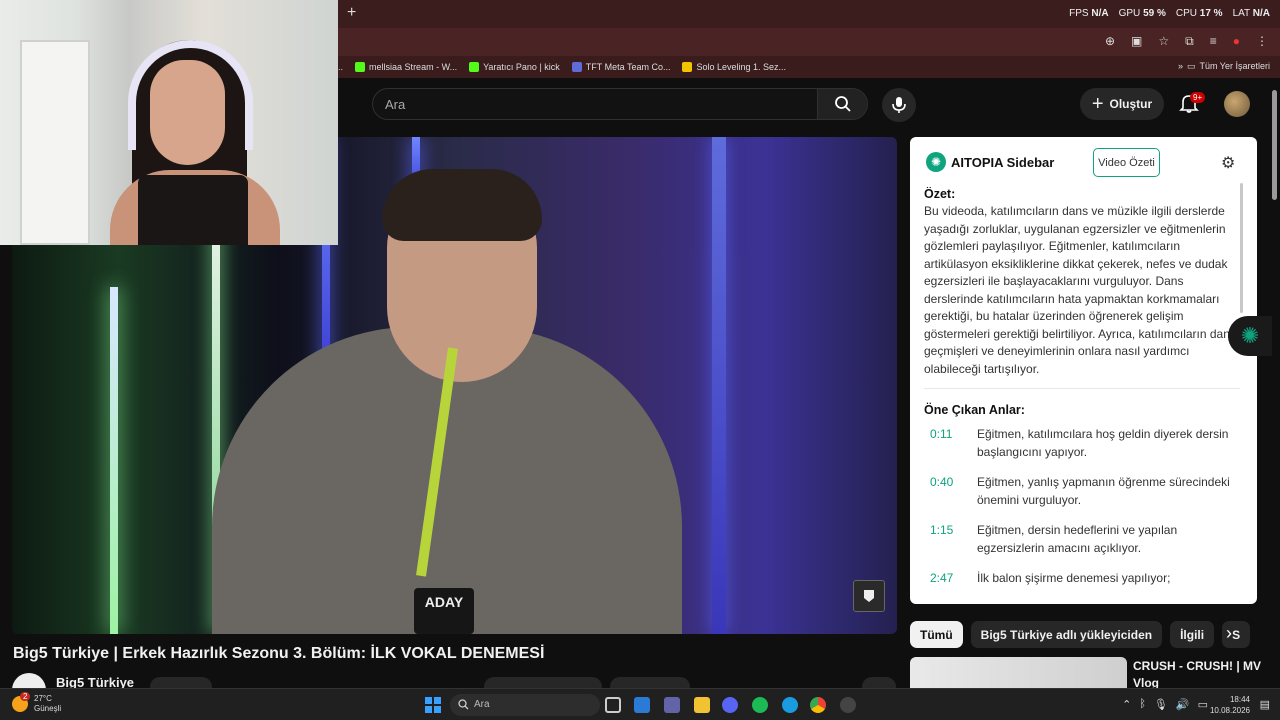 The width and height of the screenshot is (1280, 720). What do you see at coordinates (1169, 13) in the screenshot?
I see `performance-overlay: FPS N/A GPU 59 % CPU 17 % LAT N/A` at bounding box center [1169, 13].